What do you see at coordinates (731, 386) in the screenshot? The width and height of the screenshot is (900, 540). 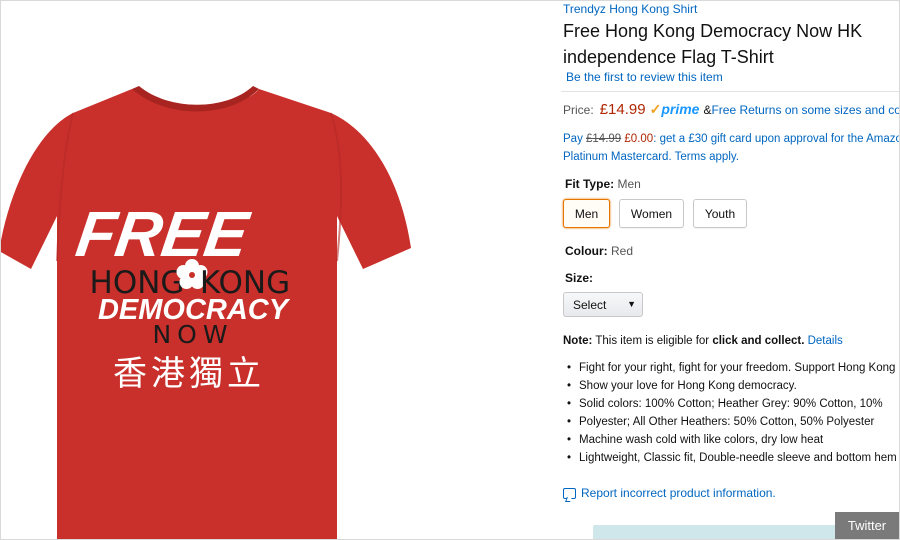 I see `feature-bullet: Show your love for Hong Kong democracy.` at bounding box center [731, 386].